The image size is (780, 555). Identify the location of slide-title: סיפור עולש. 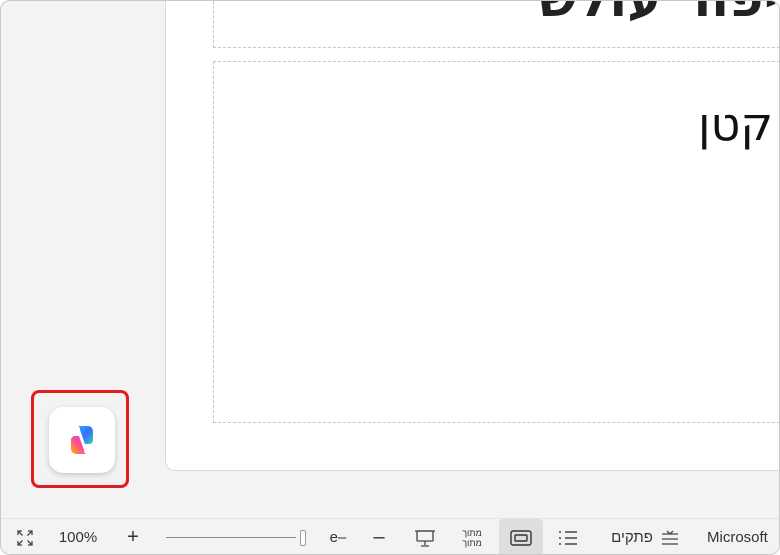
(659, 15).